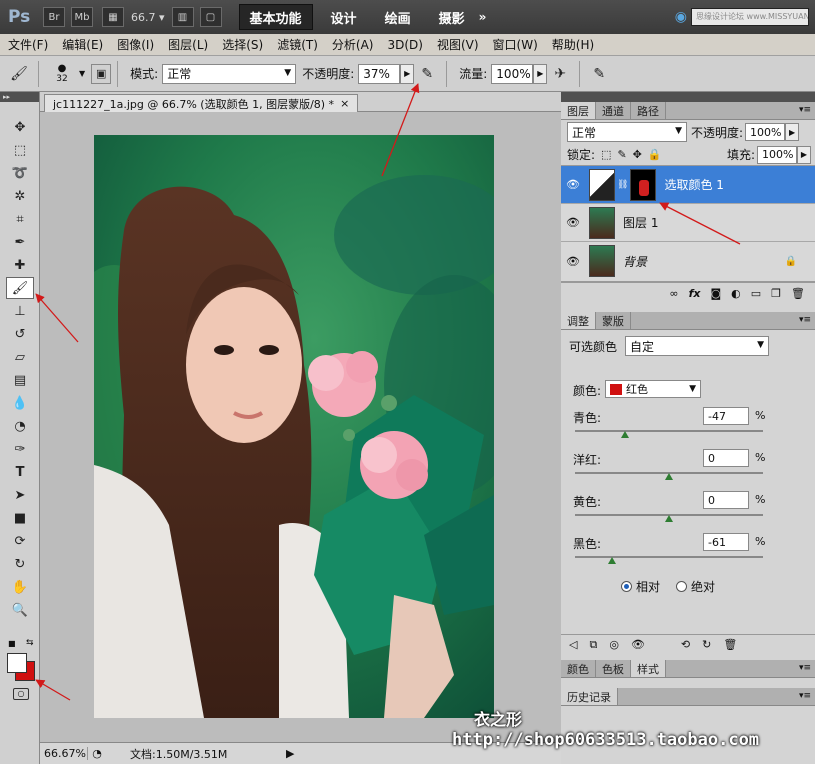 The height and width of the screenshot is (764, 815). Describe the element at coordinates (578, 320) in the screenshot. I see `tab-adjustments: 调整` at that location.